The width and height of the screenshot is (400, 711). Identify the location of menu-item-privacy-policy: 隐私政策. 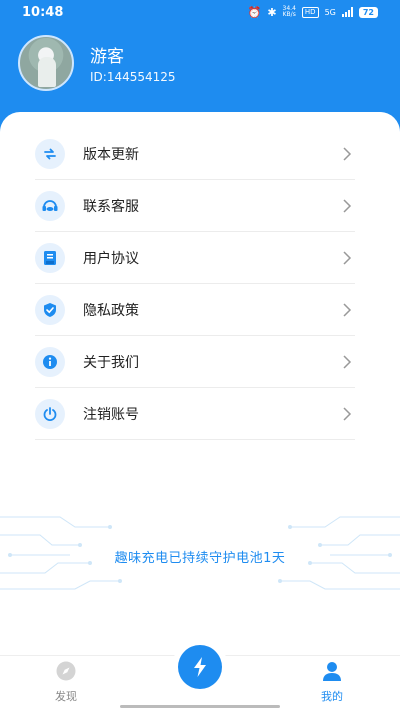
(195, 310).